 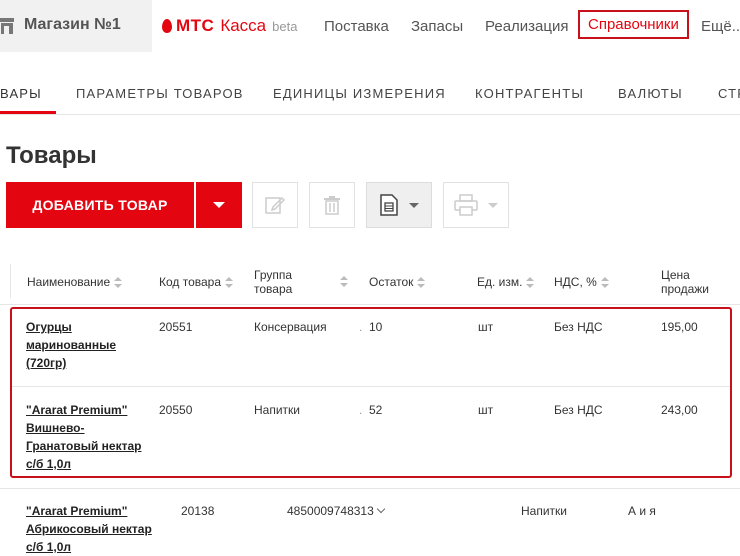 What do you see at coordinates (195, 25) in the screenshot?
I see `logo-mts: МТС` at bounding box center [195, 25].